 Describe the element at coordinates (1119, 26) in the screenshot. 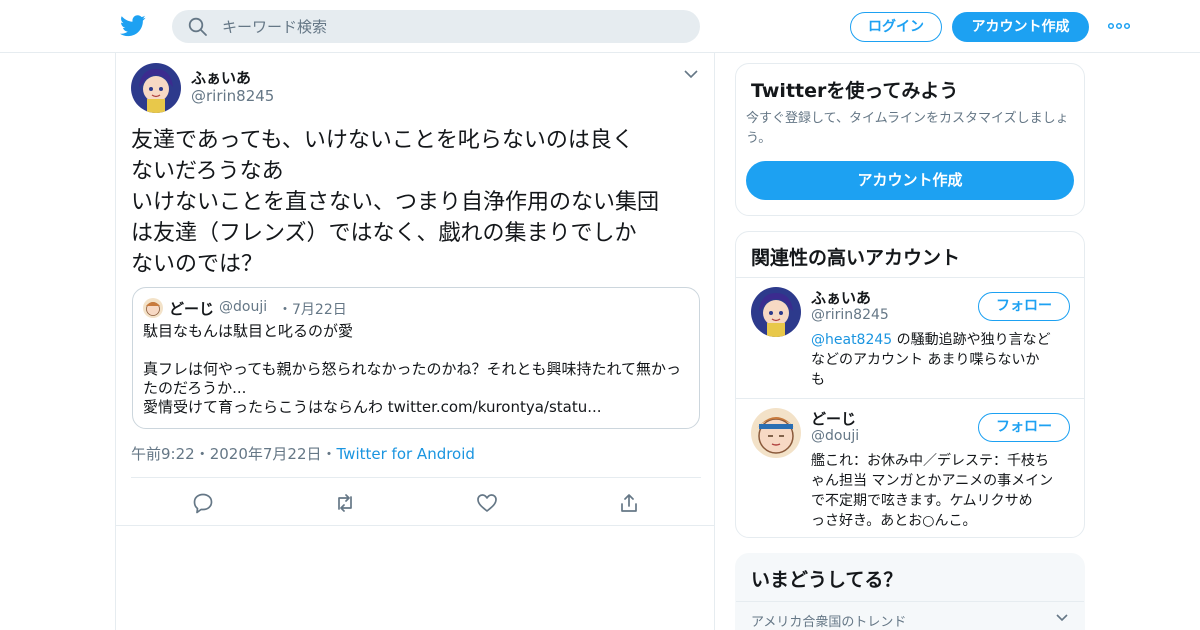

I see `more-options-icon` at that location.